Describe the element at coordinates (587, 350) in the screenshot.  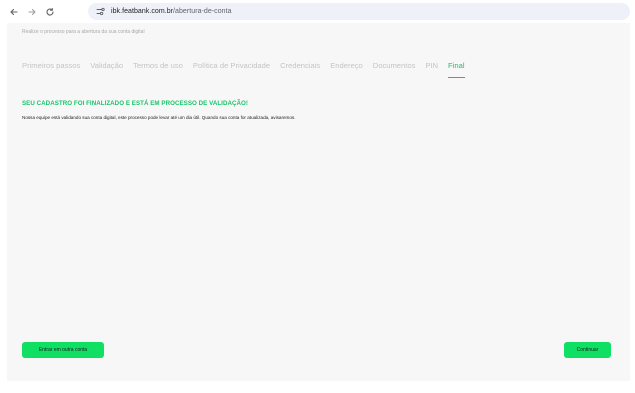
I see `continue-button: Continuar` at that location.